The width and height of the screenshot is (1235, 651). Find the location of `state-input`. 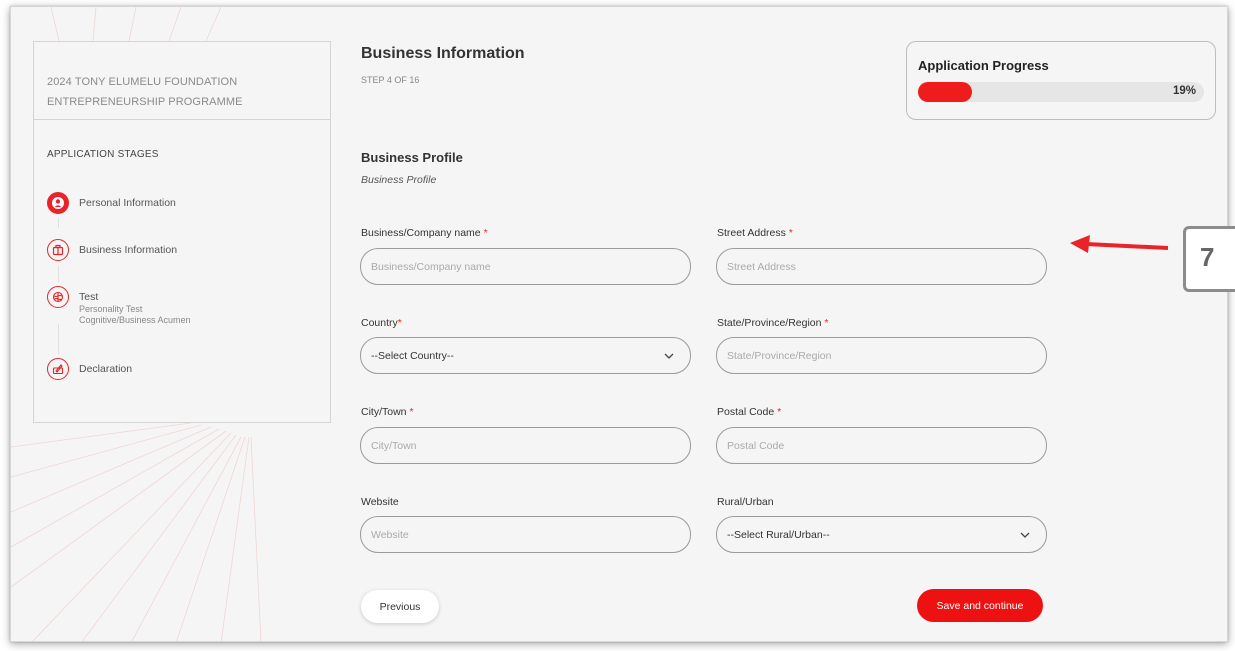

state-input is located at coordinates (881, 355).